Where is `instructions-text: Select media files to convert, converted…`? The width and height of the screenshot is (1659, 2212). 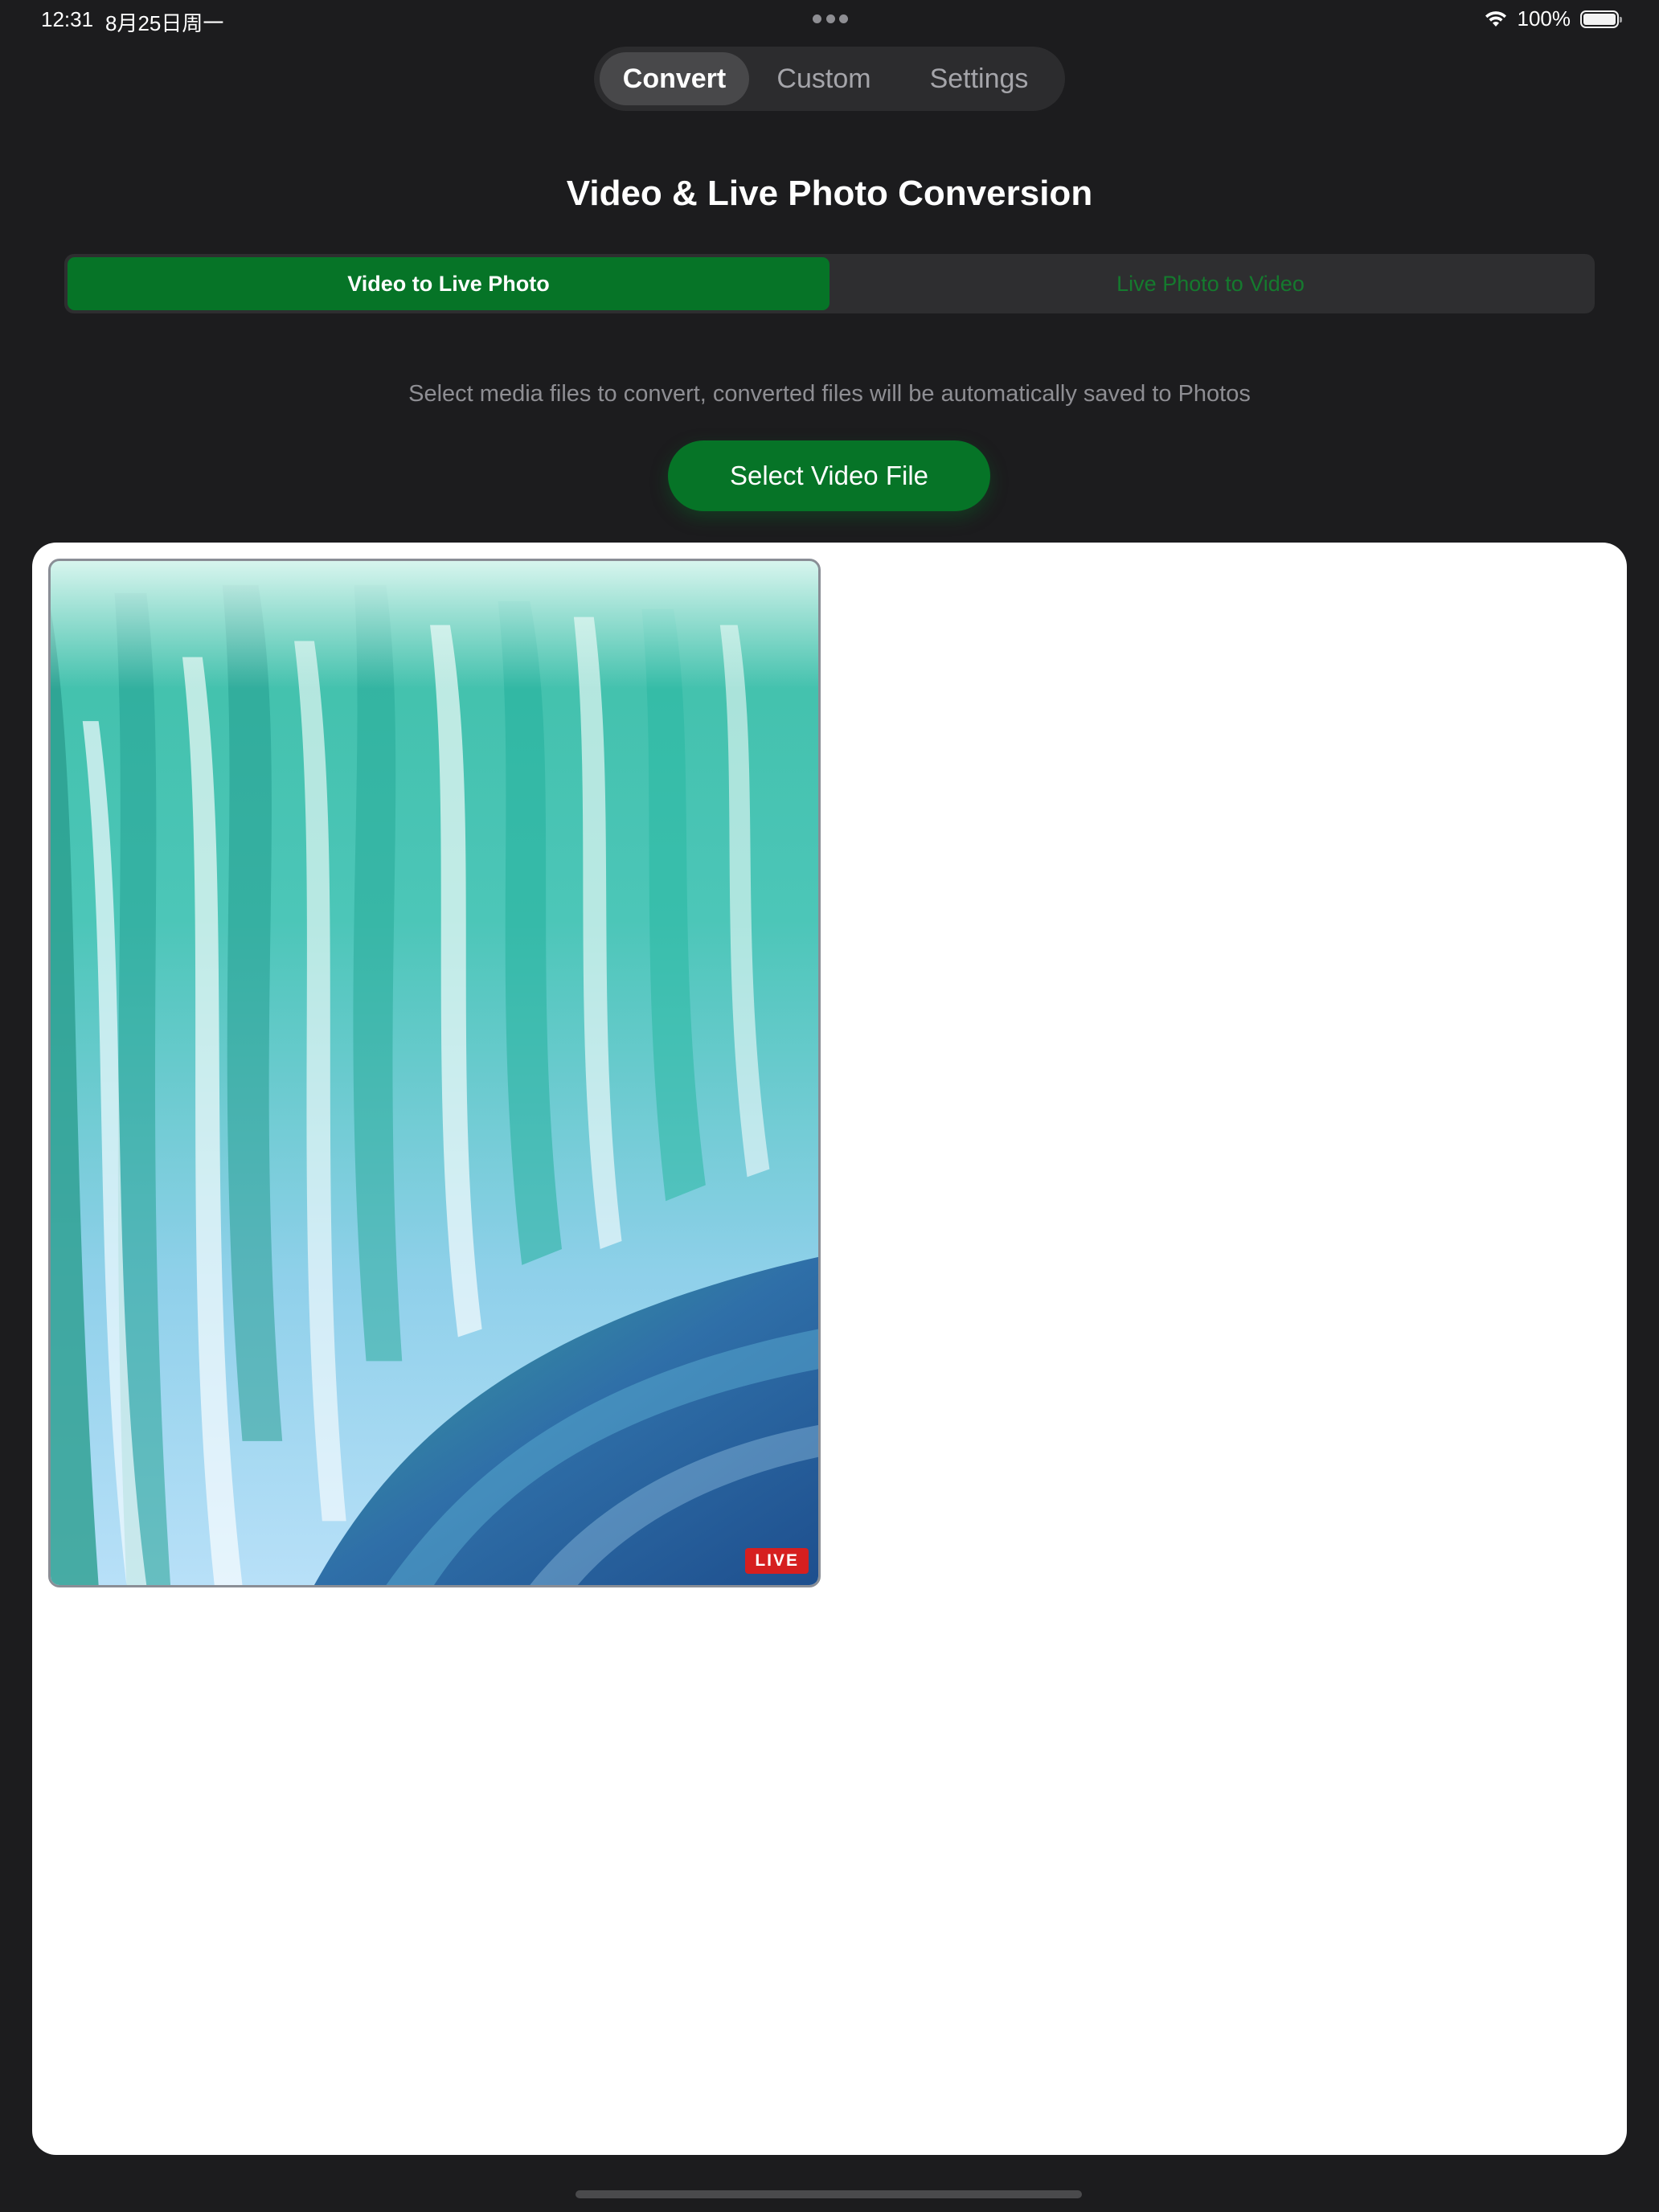
instructions-text: Select media files to convert, converted… is located at coordinates (829, 394).